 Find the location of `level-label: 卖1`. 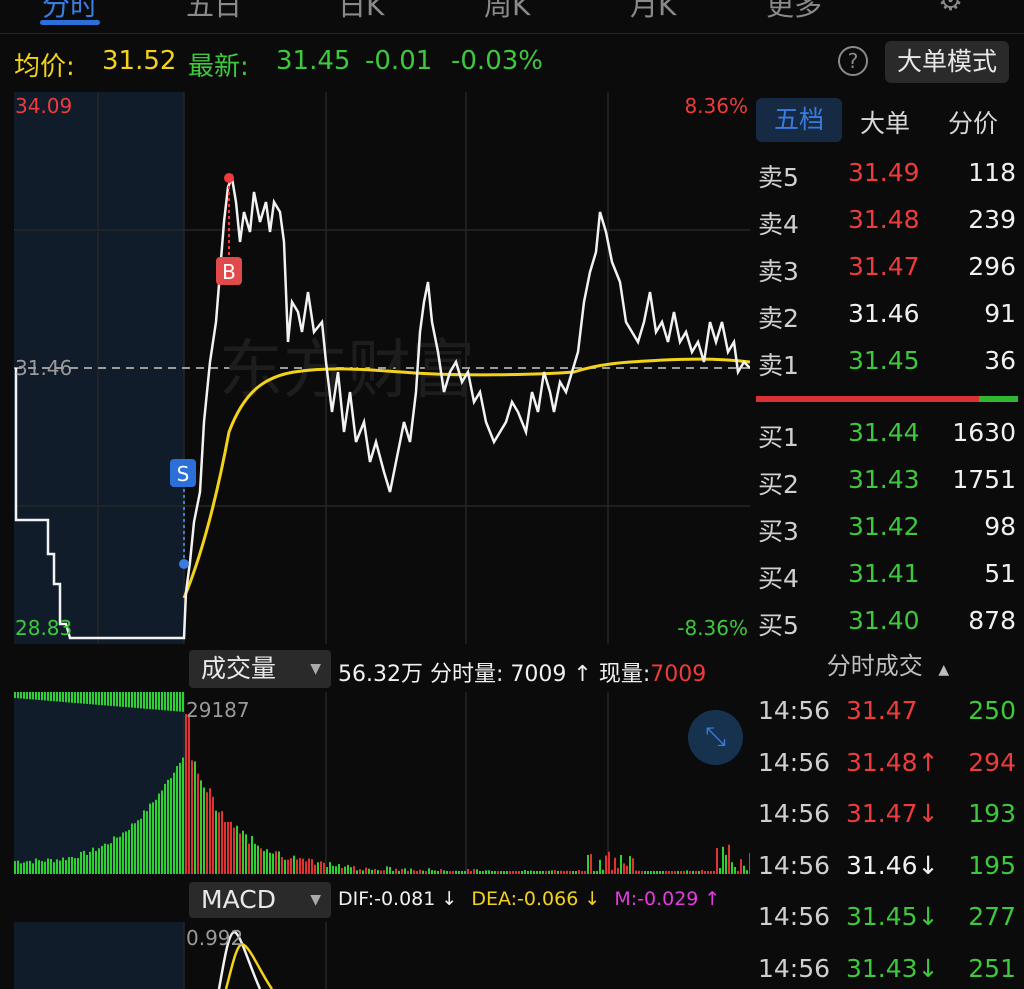

level-label: 卖1 is located at coordinates (778, 365).